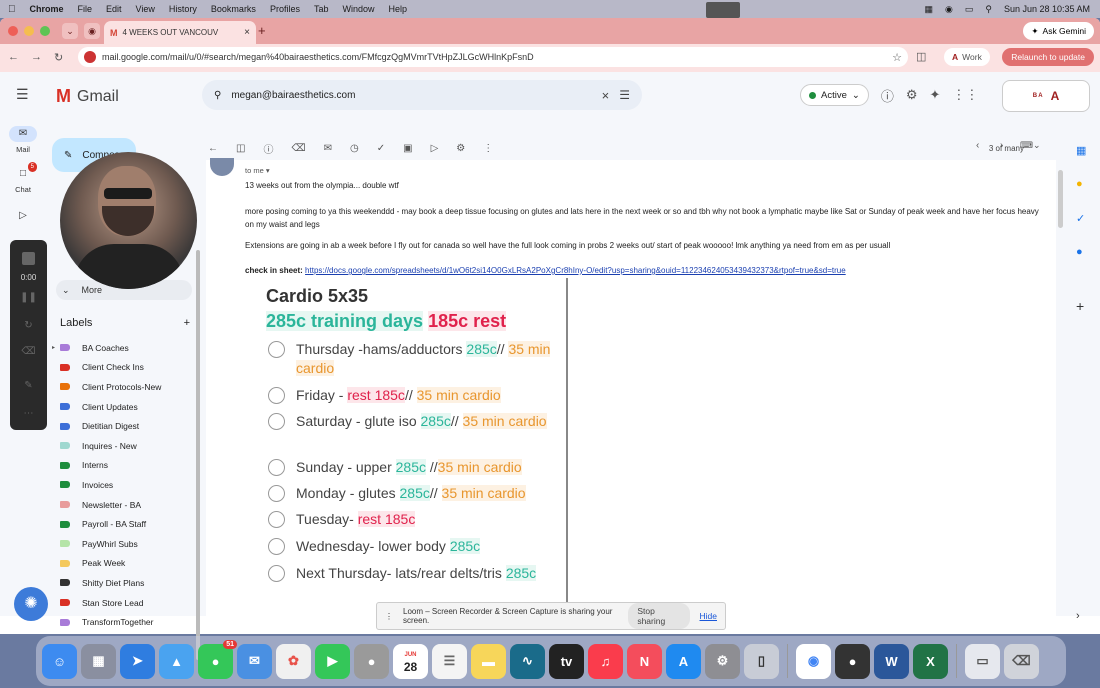  I want to click on close-tab-icon: ×, so click(247, 32).